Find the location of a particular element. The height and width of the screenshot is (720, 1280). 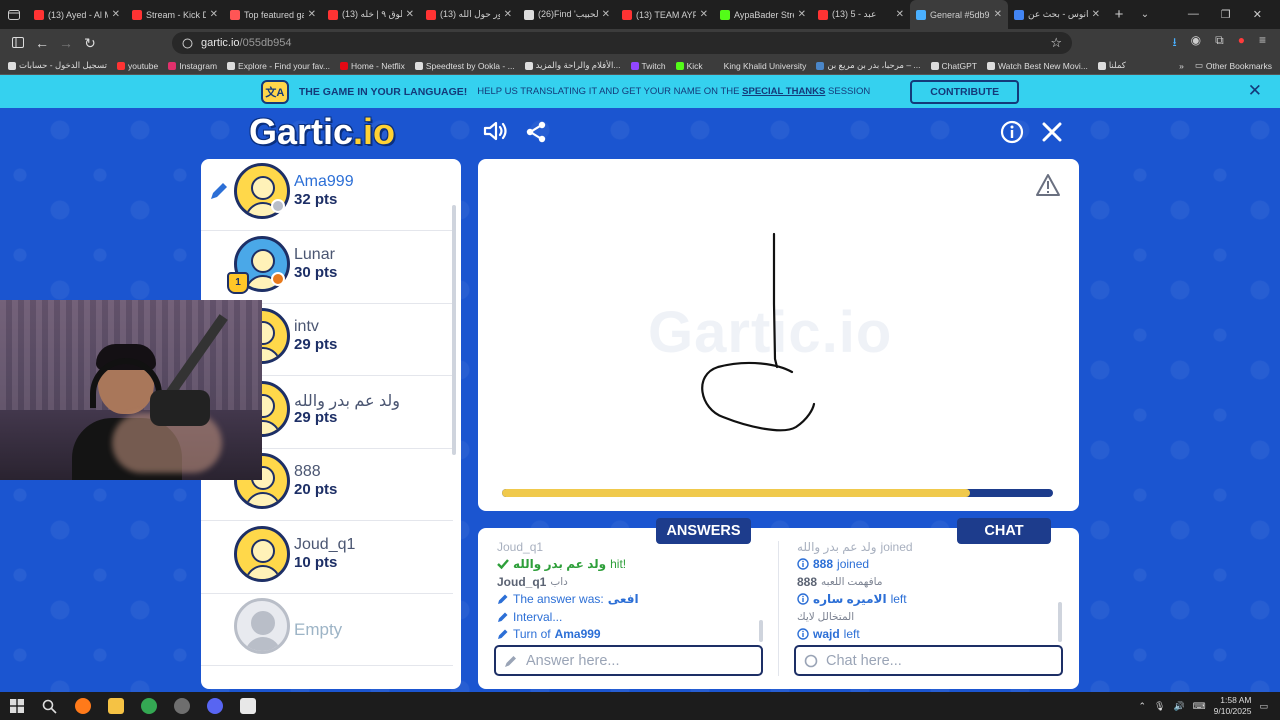

reload-icon: ↻ is located at coordinates (90, 43).